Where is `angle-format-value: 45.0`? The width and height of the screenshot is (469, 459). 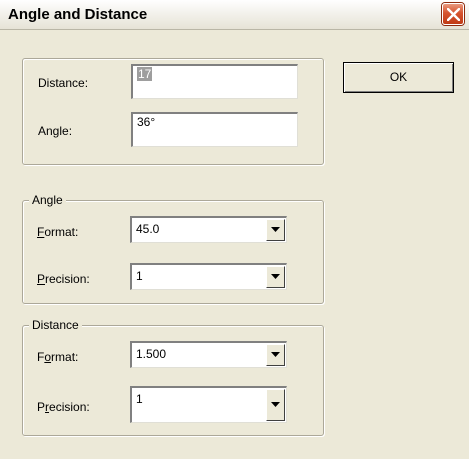 angle-format-value: 45.0 is located at coordinates (148, 229).